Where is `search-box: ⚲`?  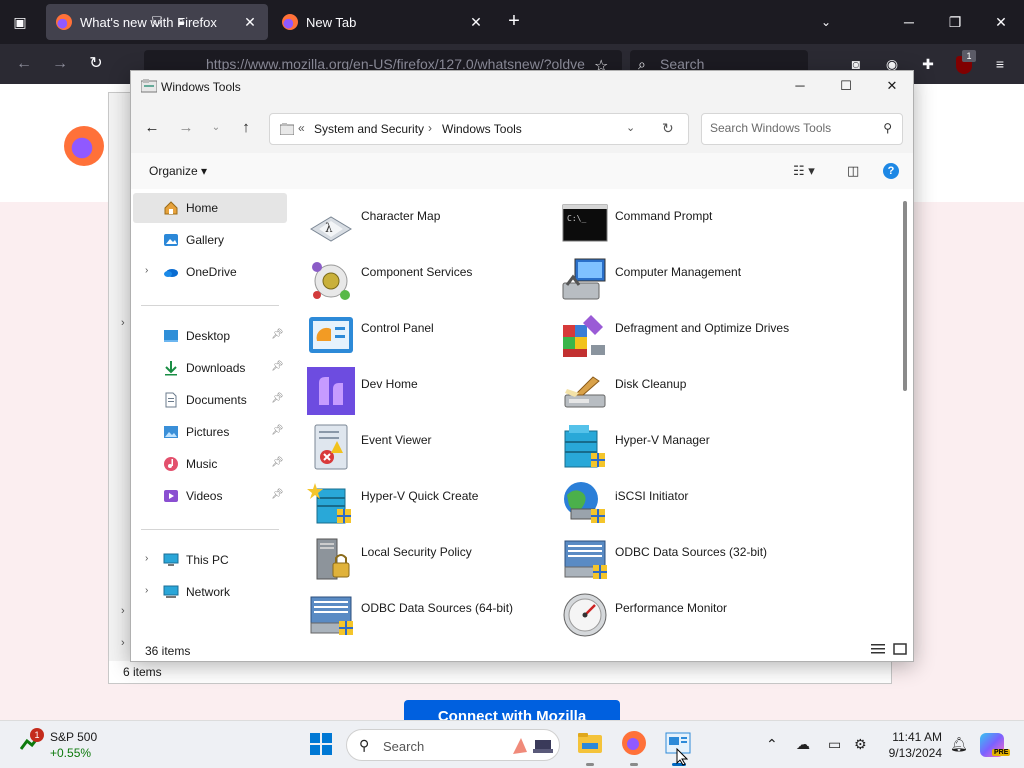 search-box: ⚲ is located at coordinates (802, 129).